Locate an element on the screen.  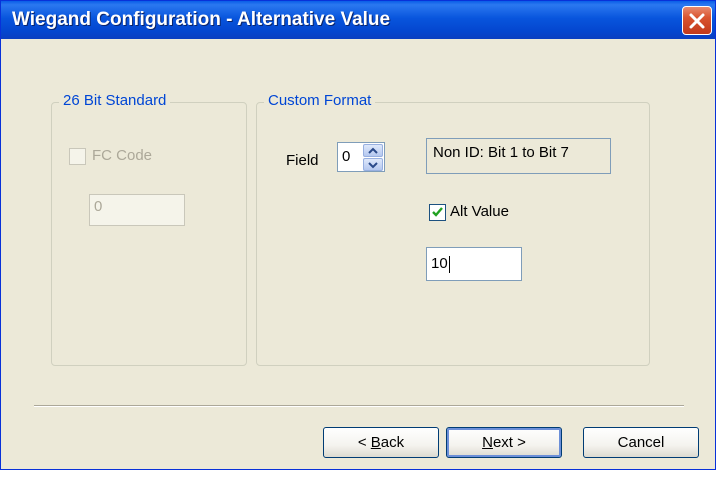
close-icon is located at coordinates (697, 21).